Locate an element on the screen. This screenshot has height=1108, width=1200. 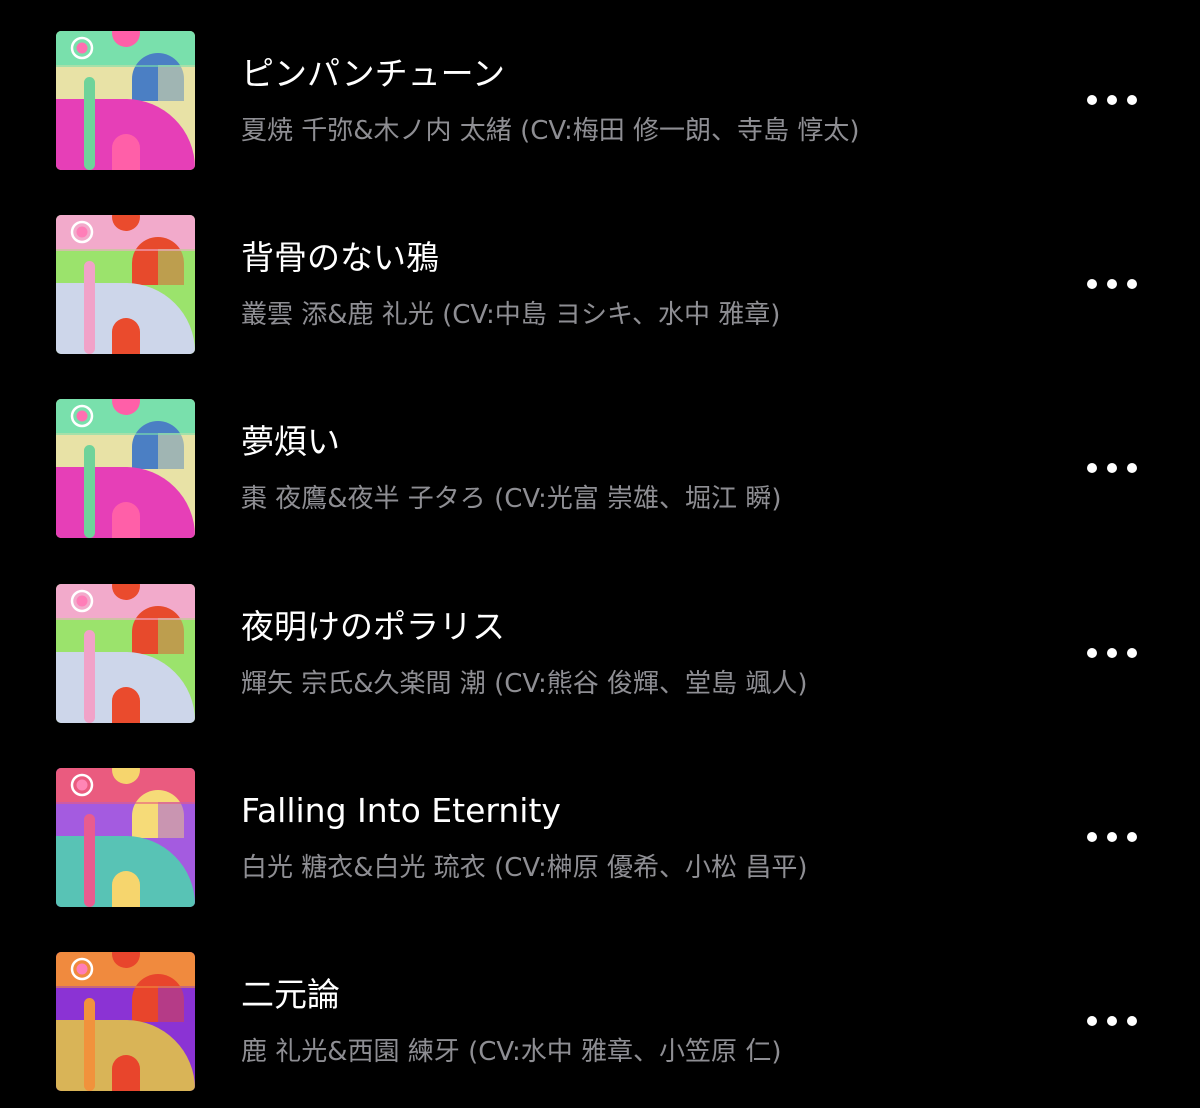
track-artist: 白光 糖衣&白光 琉衣 (CV:榊原 優希、小松 昌平) is located at coordinates (524, 868).